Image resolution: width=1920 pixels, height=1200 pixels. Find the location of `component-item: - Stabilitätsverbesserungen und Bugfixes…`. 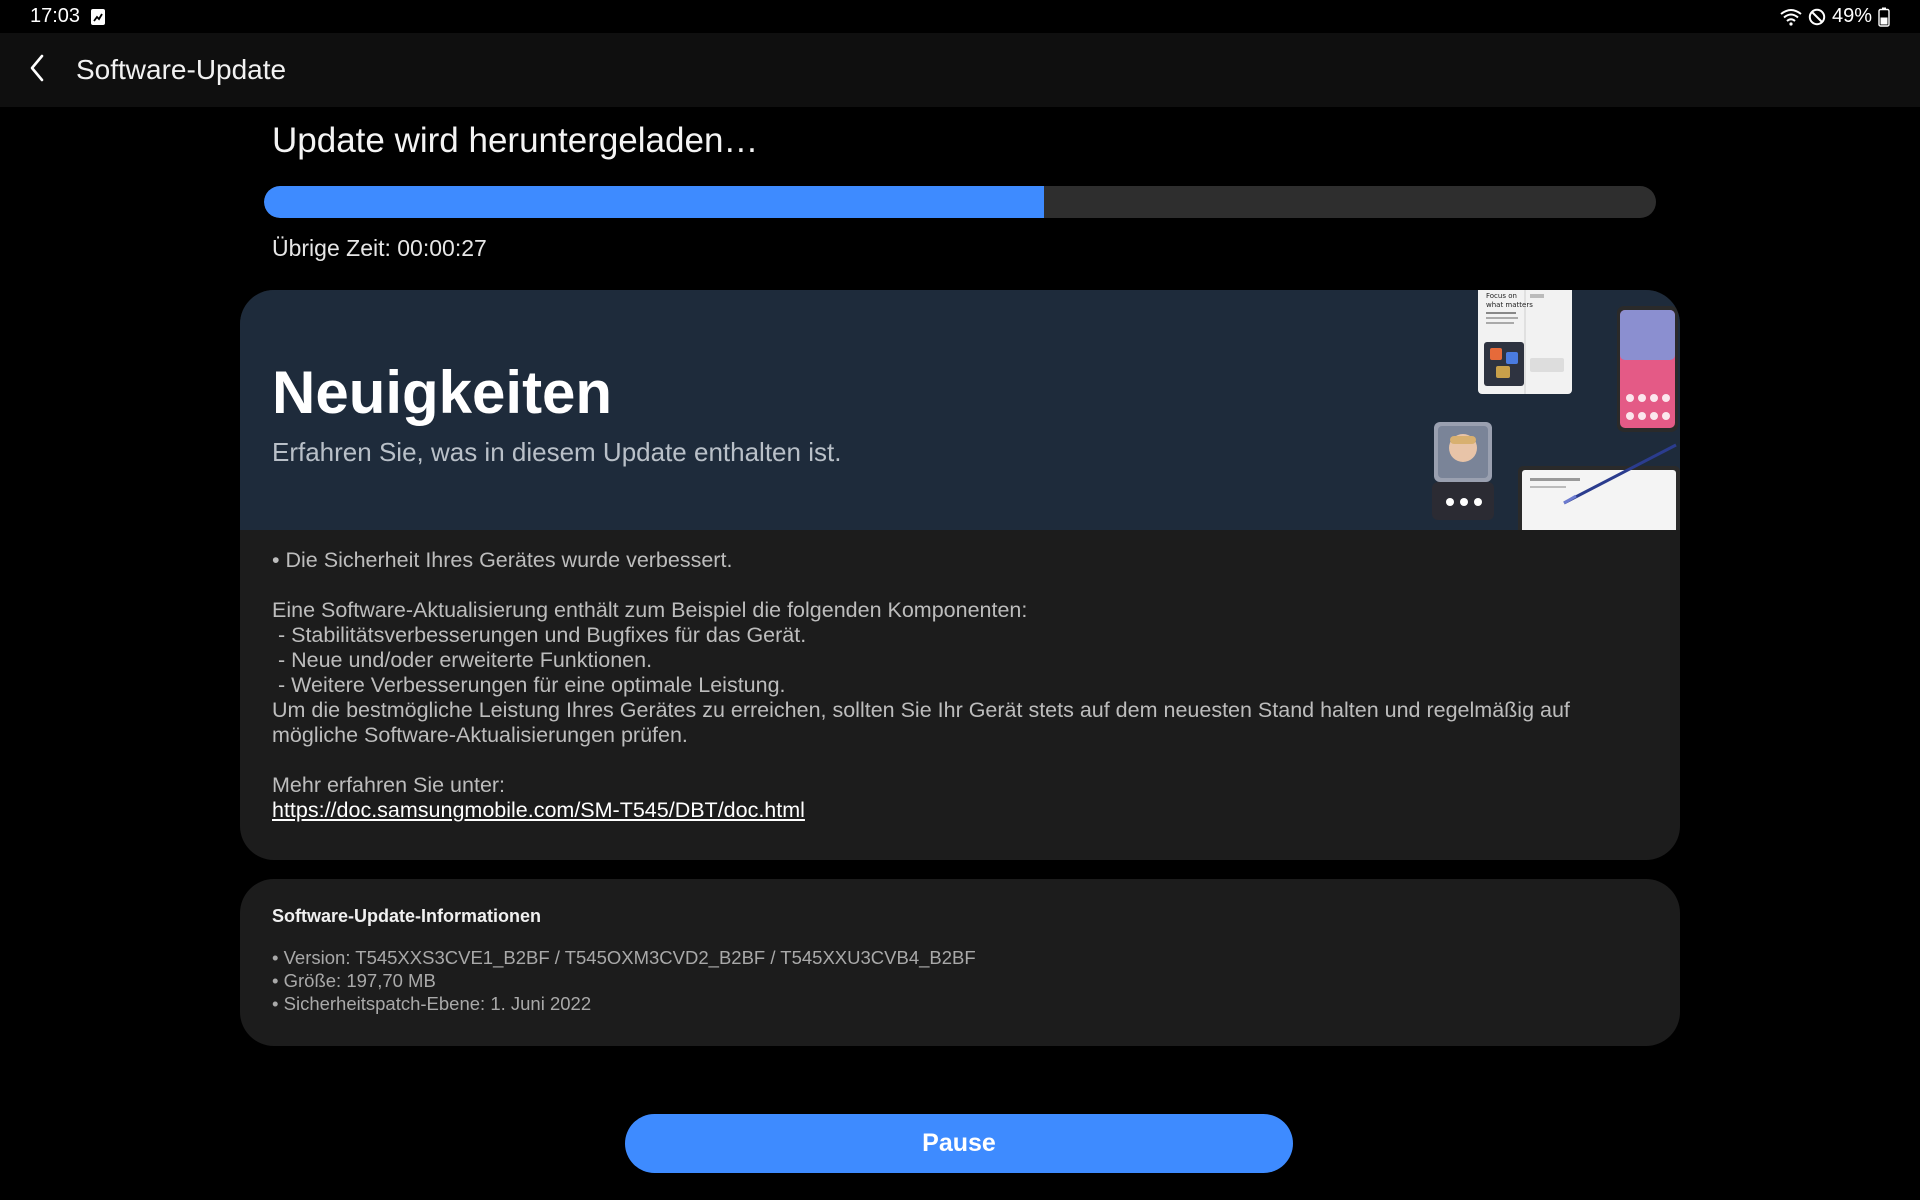

component-item: - Stabilitätsverbesserungen und Bugfixes… is located at coordinates (539, 635).